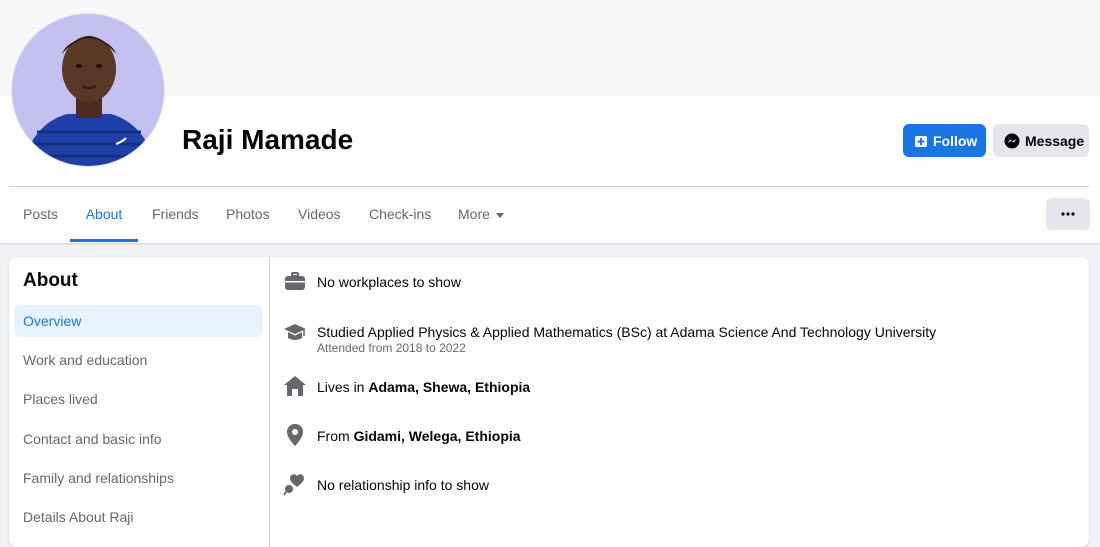  I want to click on profile-name: Raji Mamade, so click(268, 139).